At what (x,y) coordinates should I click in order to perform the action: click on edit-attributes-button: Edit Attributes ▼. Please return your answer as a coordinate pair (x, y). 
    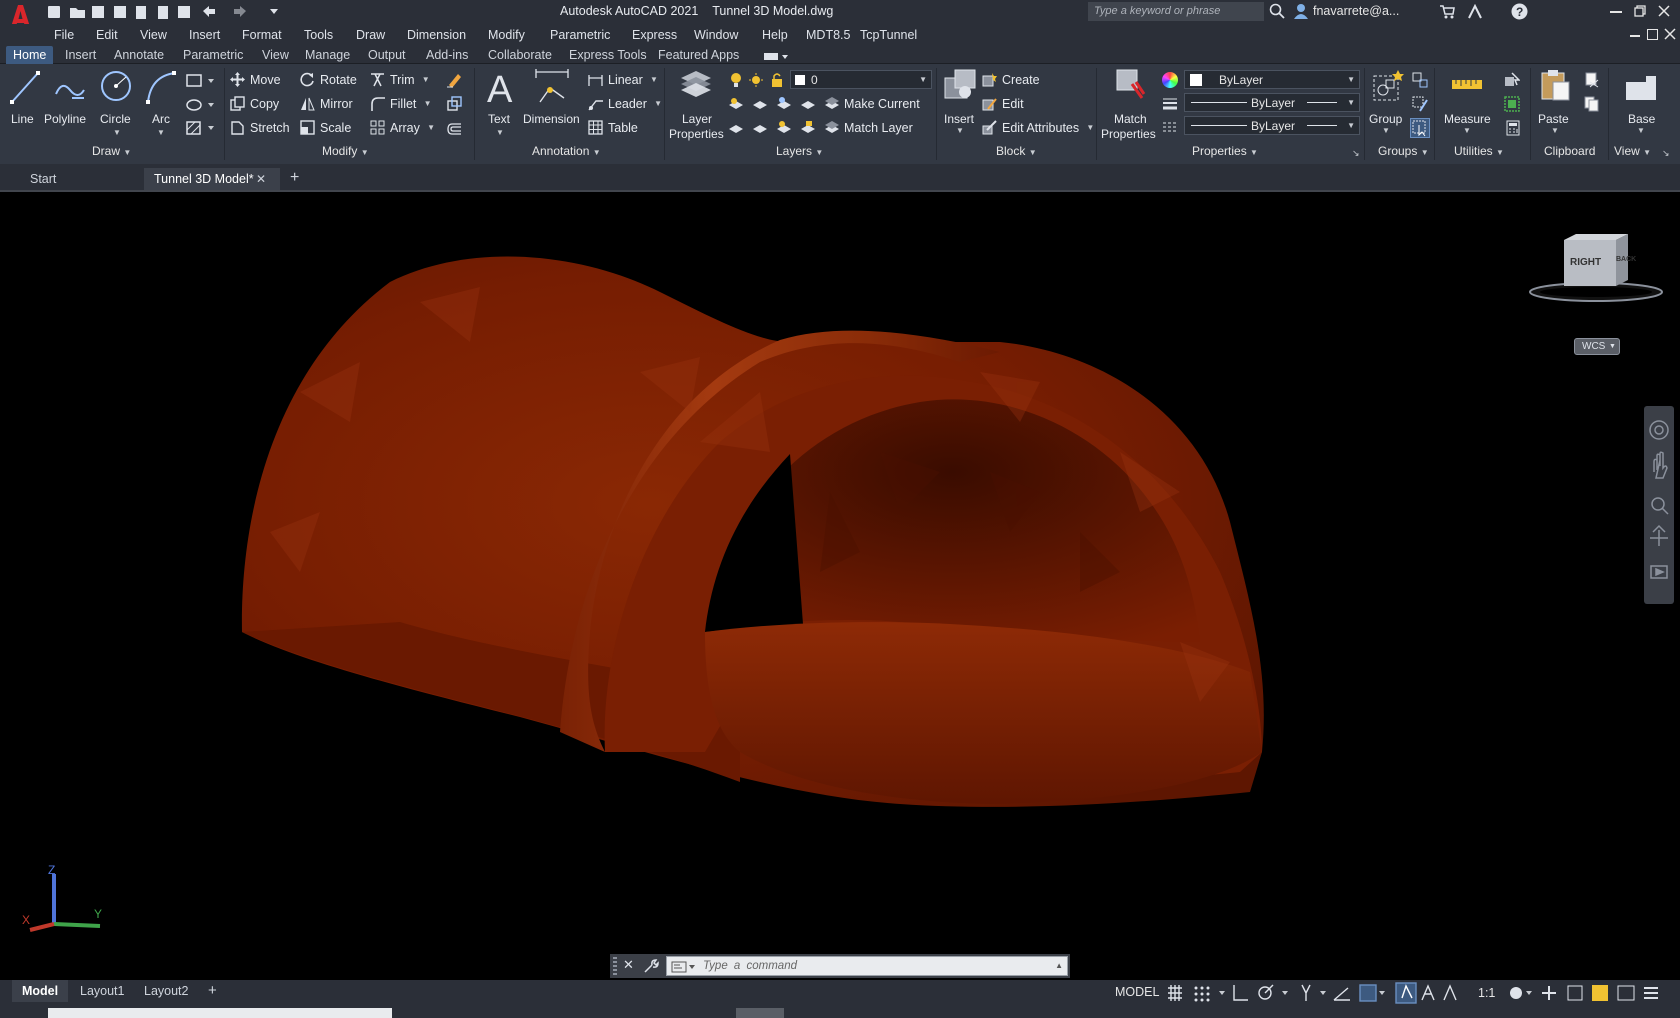
    Looking at the image, I should click on (1038, 127).